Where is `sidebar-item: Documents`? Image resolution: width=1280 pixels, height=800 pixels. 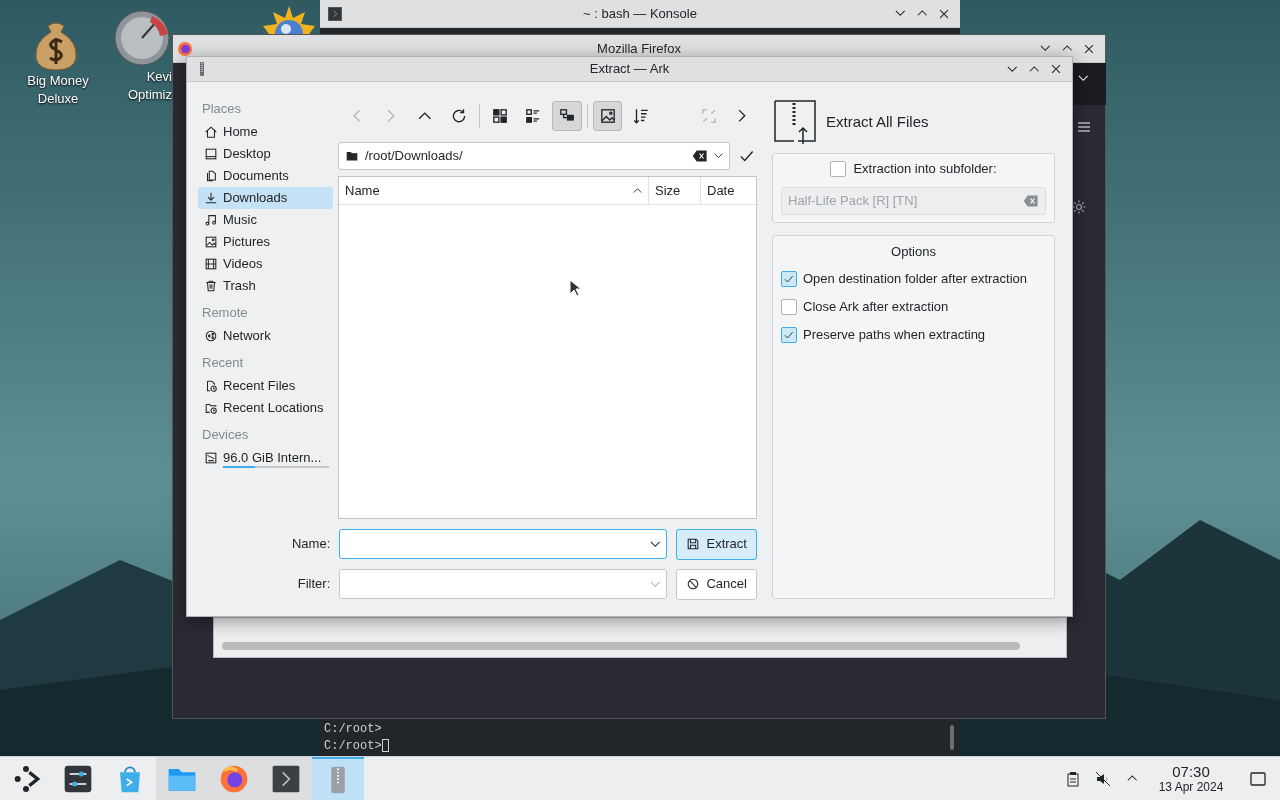
sidebar-item: Documents is located at coordinates (265, 176).